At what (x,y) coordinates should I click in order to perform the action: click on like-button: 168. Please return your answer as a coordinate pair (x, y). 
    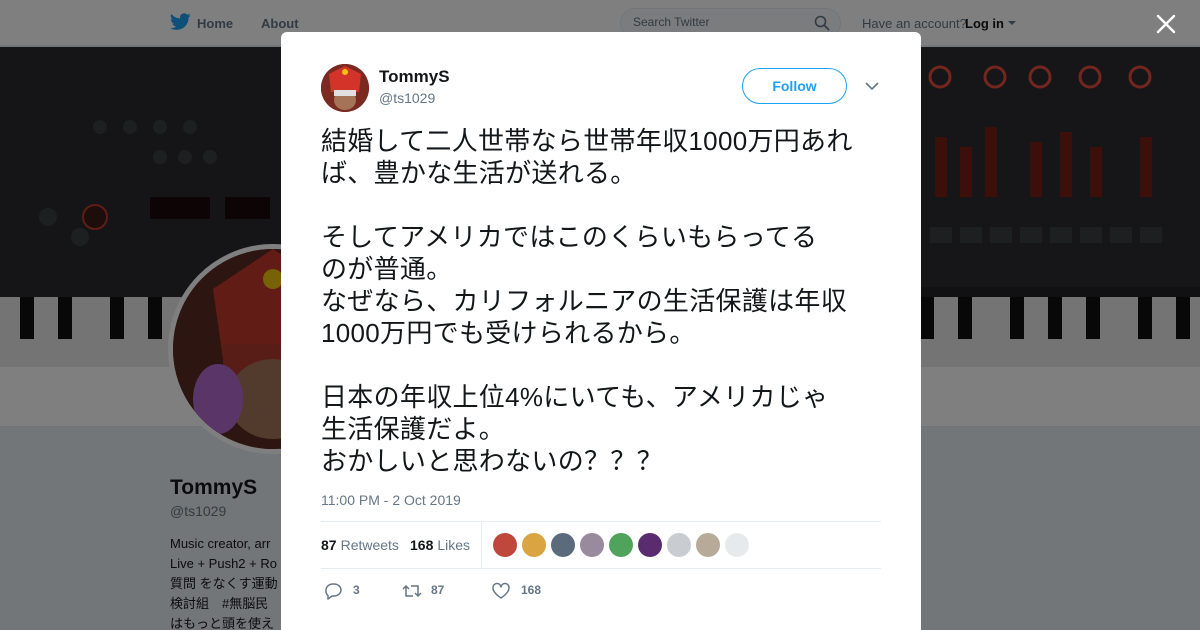
    Looking at the image, I should click on (521, 591).